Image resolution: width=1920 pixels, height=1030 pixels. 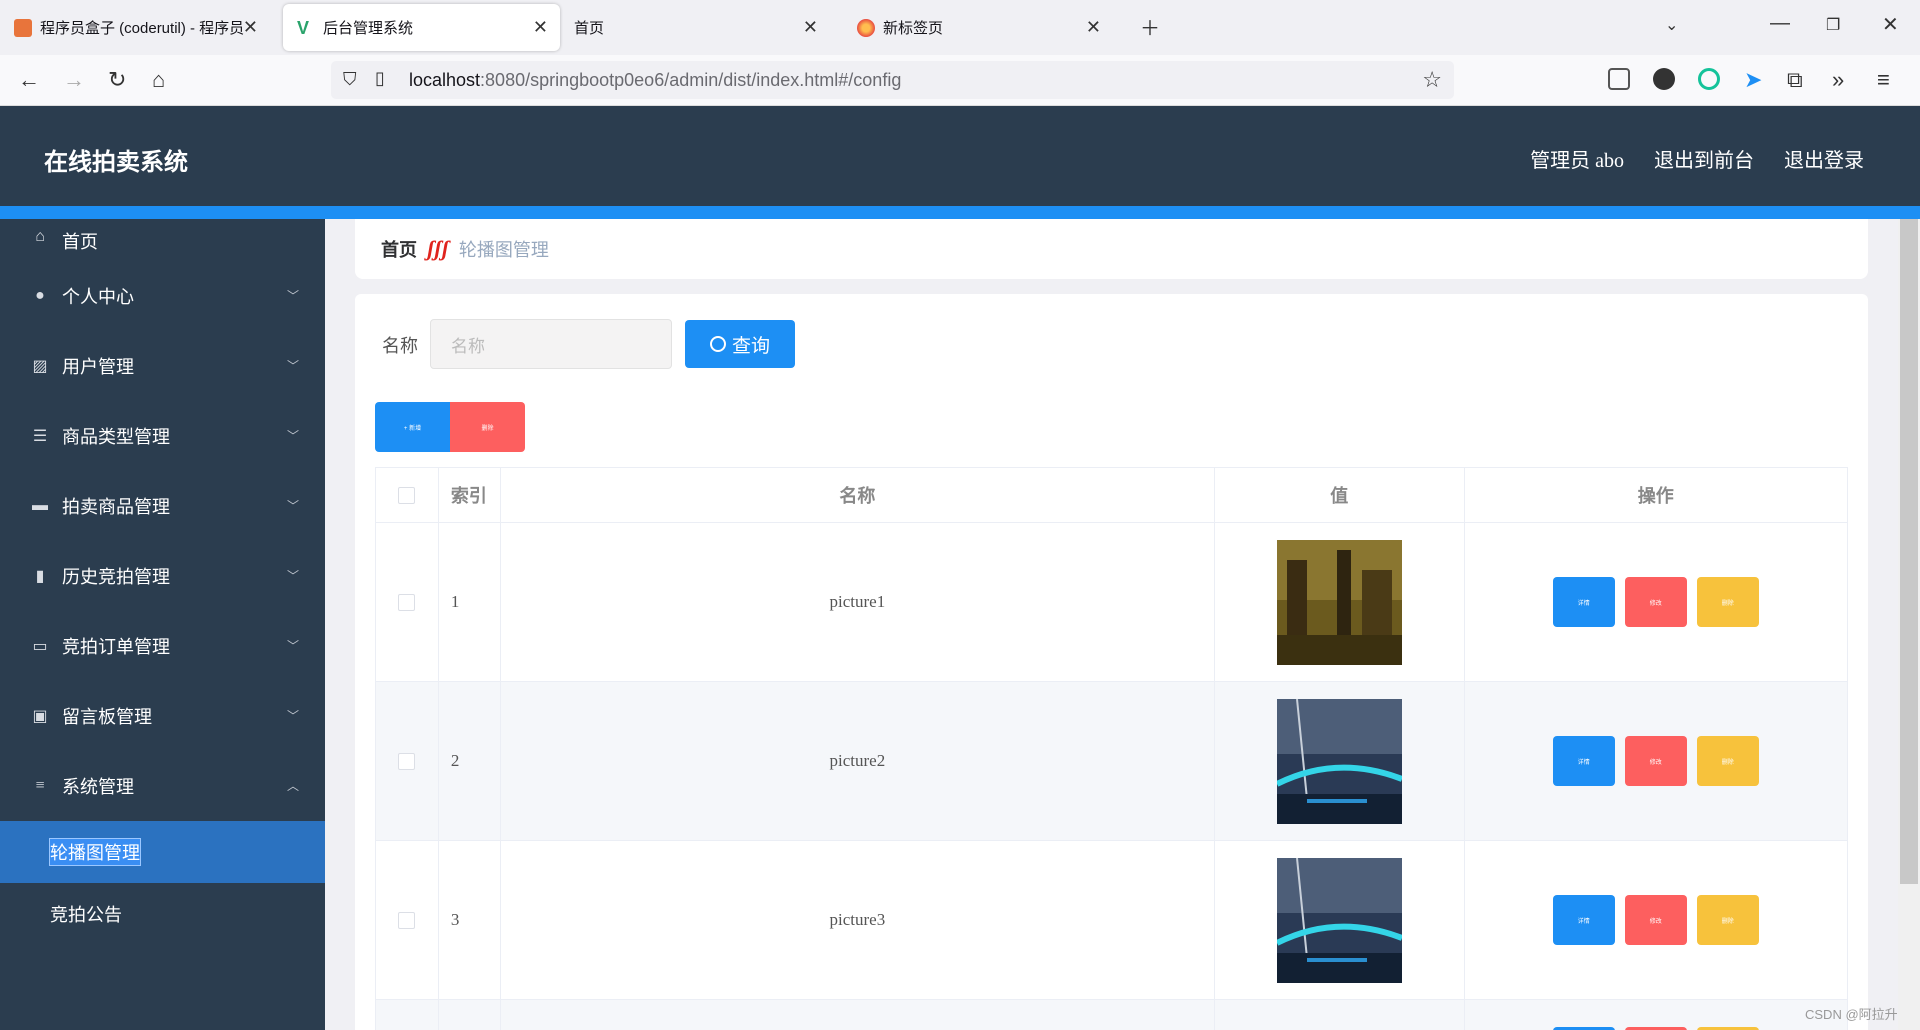 I want to click on select-all-checkbox, so click(x=407, y=495).